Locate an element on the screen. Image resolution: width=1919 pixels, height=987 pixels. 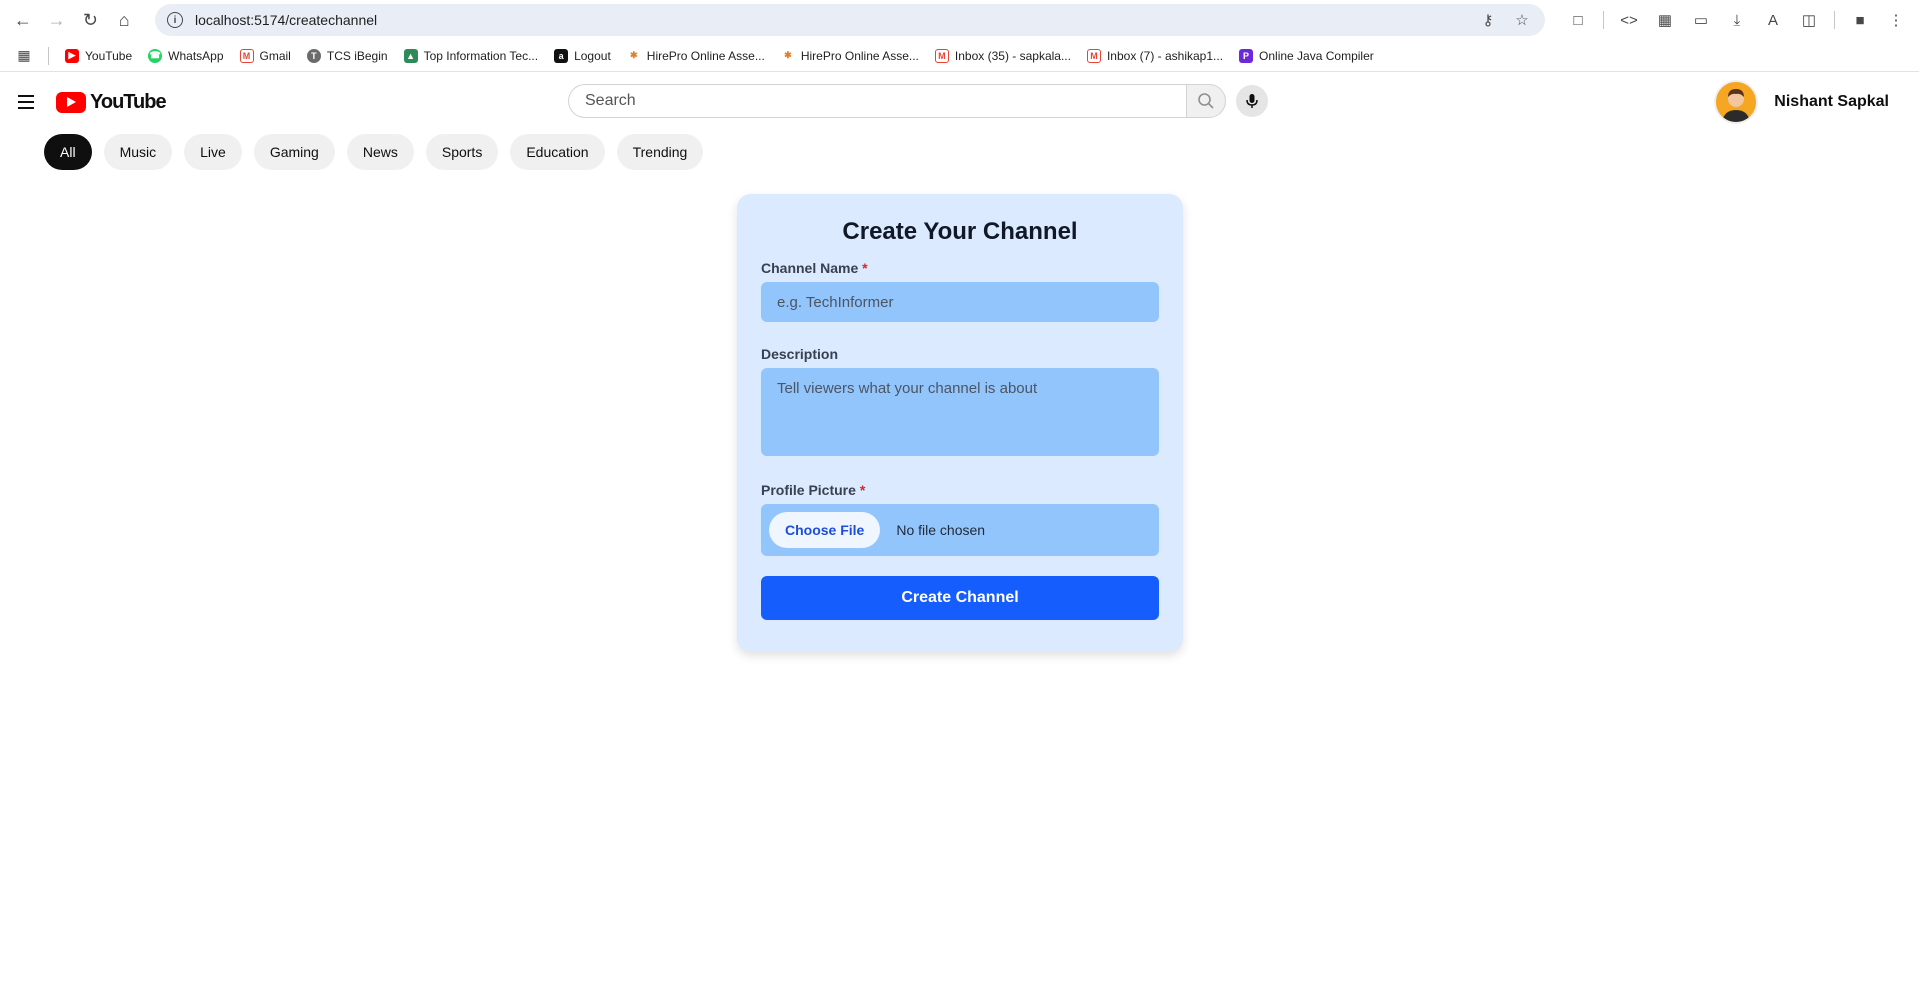
address-bar: i localhost:5174/createchannel ⚷ ☆ is located at coordinates (850, 20).